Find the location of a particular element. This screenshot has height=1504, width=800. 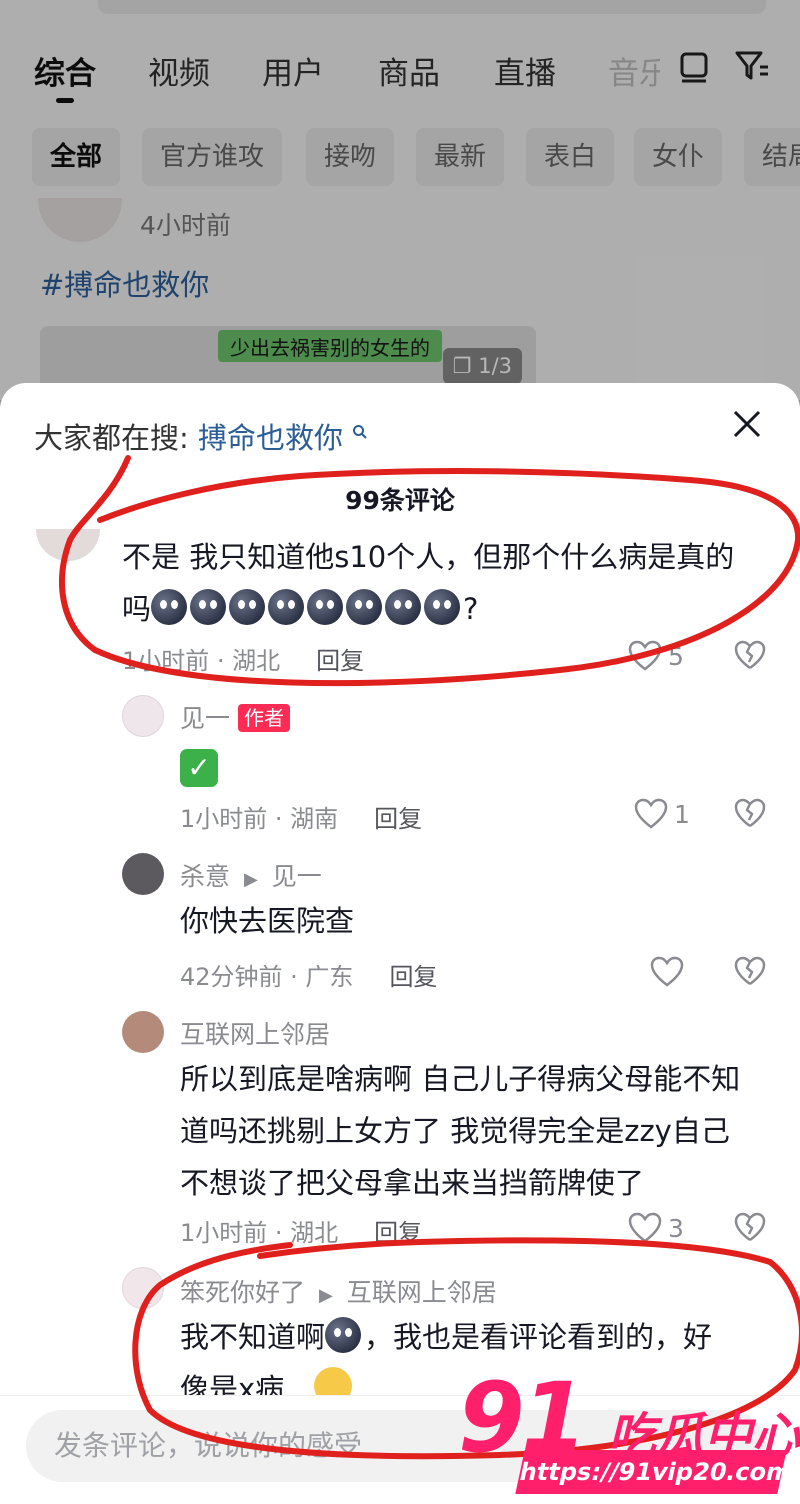

hot-search: 大家都在搜: 搏命也救你 is located at coordinates (201, 436).